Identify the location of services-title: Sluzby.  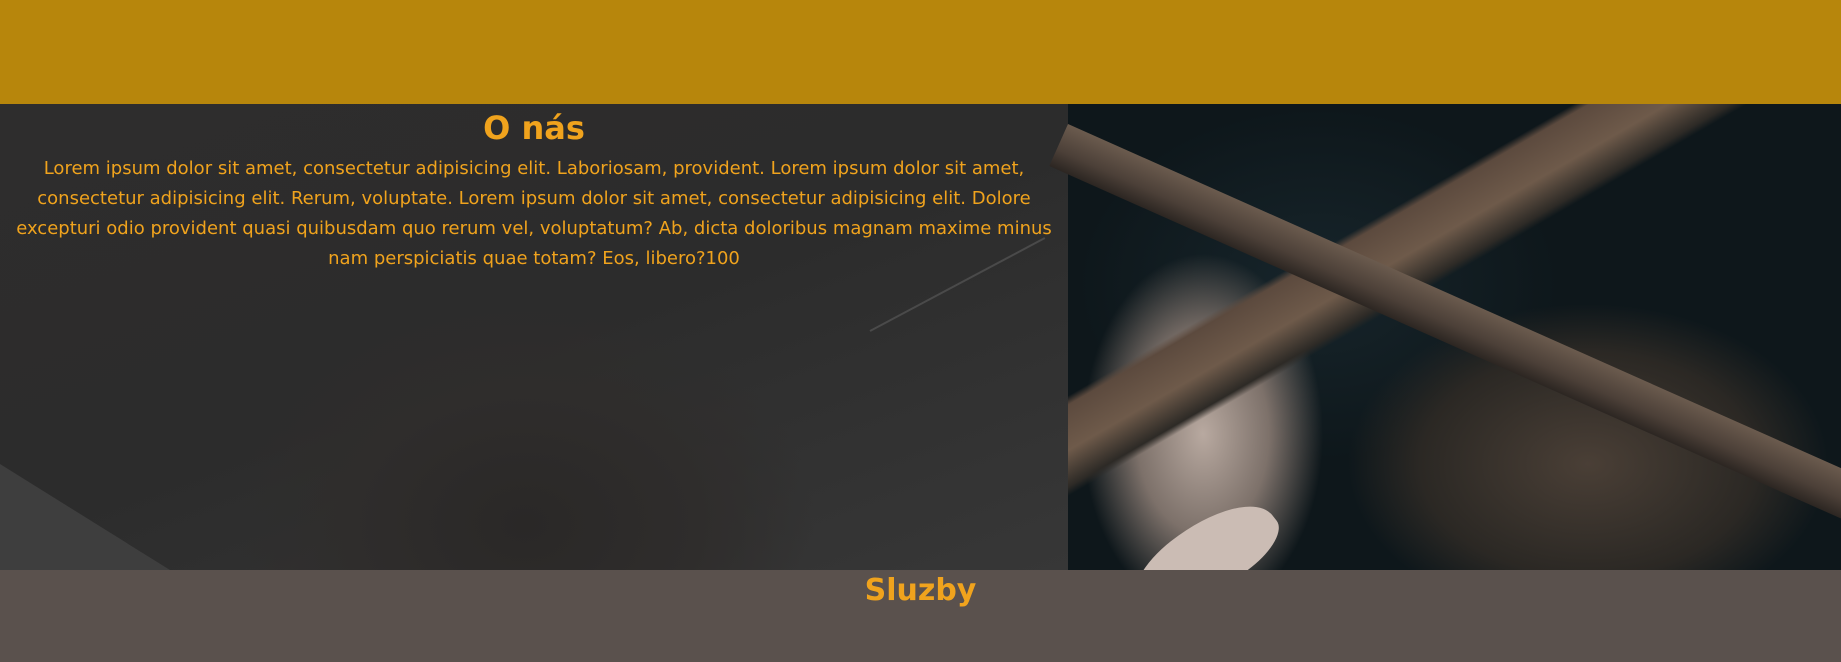
(920, 590).